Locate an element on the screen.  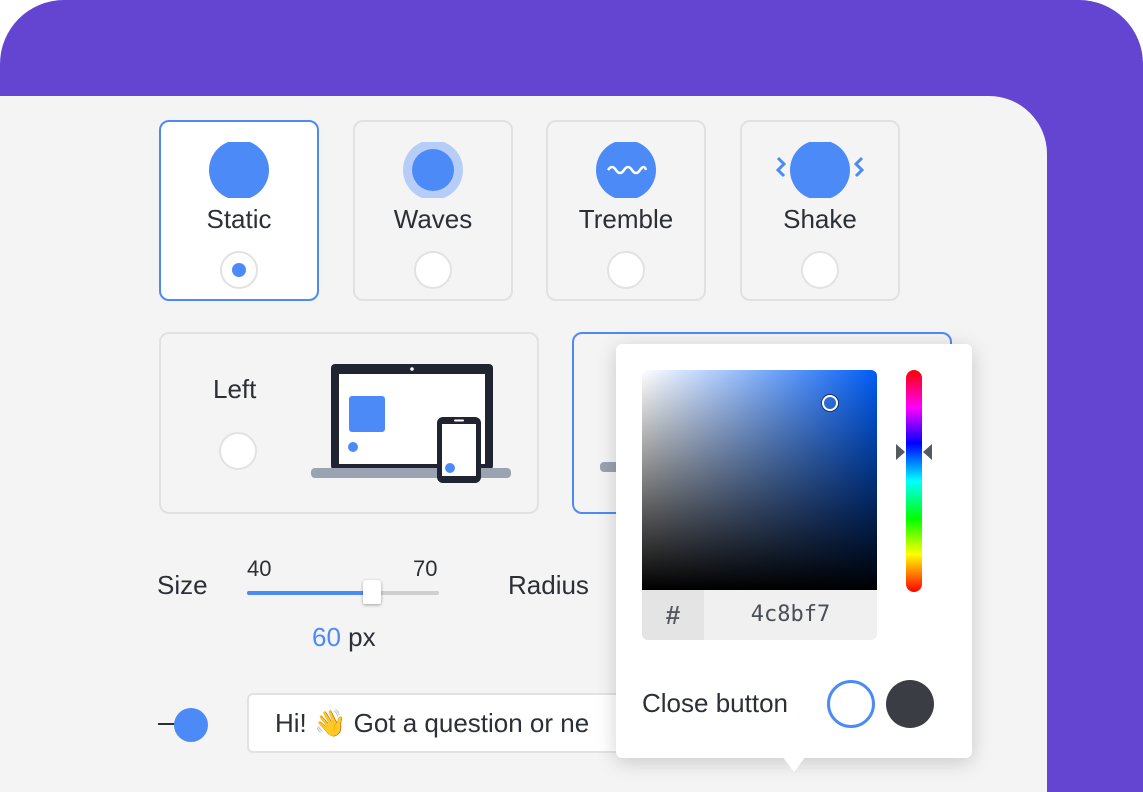
size-value-number: 60 is located at coordinates (326, 637).